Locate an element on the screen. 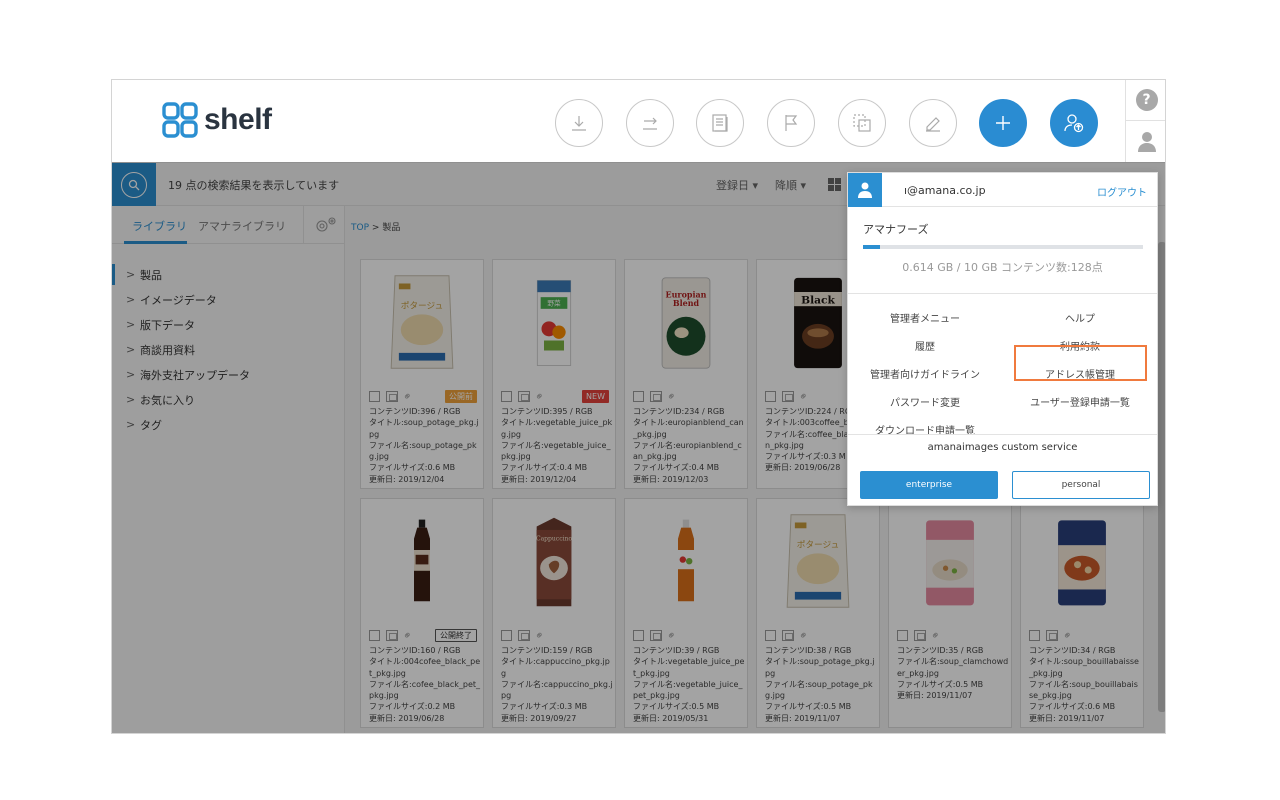 This screenshot has height=800, width=1280. document-button is located at coordinates (720, 123).